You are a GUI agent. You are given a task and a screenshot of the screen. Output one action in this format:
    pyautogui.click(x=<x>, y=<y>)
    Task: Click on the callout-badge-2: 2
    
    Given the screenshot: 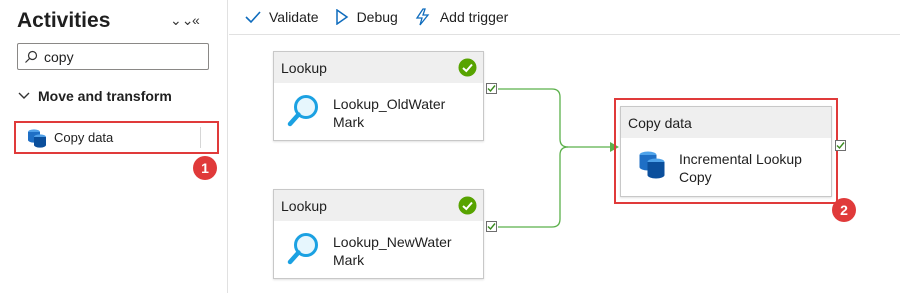 What is the action you would take?
    pyautogui.click(x=844, y=210)
    